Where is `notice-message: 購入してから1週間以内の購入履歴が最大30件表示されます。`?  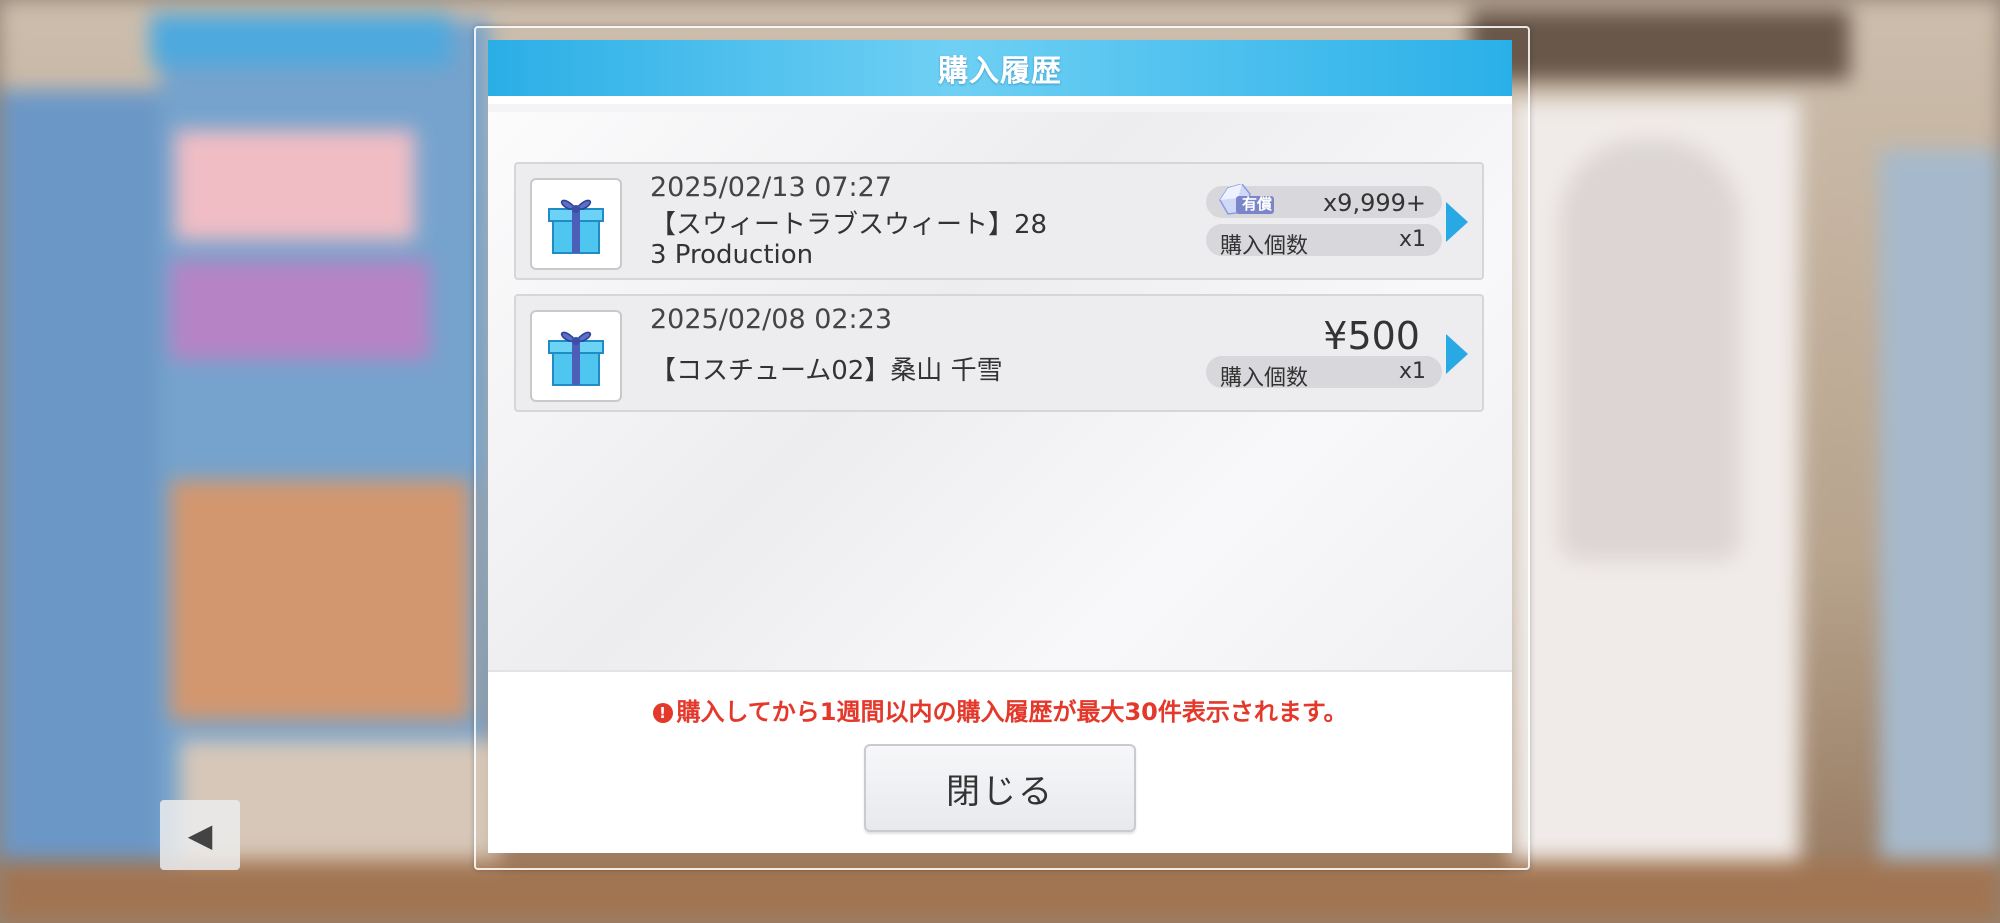 notice-message: 購入してから1週間以内の購入履歴が最大30件表示されます。 is located at coordinates (1012, 712).